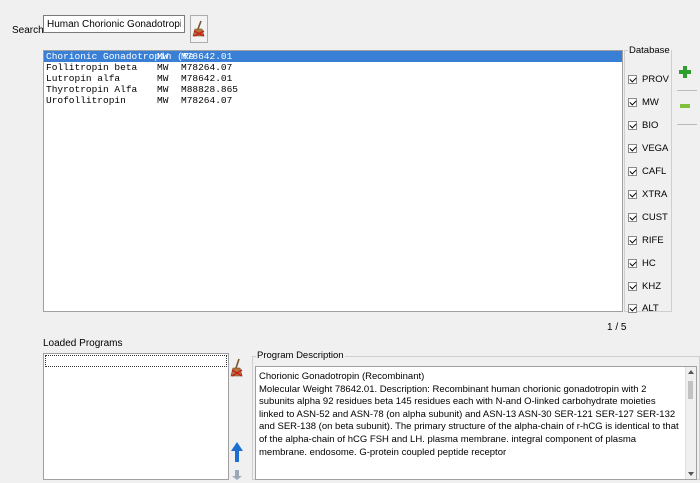  Describe the element at coordinates (691, 474) in the screenshot. I see `scroll-down-icon` at that location.